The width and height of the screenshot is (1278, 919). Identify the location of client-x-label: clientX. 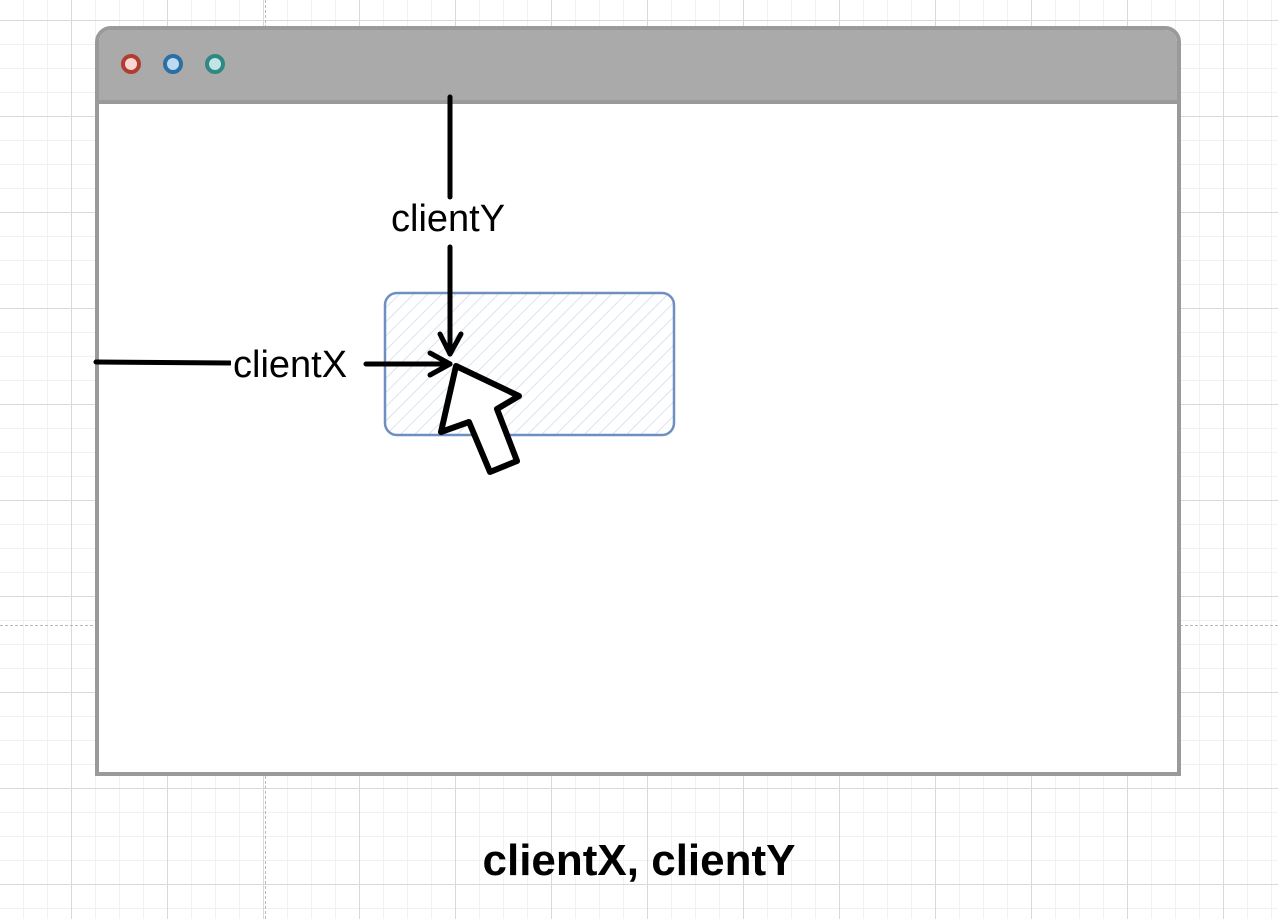
(290, 365).